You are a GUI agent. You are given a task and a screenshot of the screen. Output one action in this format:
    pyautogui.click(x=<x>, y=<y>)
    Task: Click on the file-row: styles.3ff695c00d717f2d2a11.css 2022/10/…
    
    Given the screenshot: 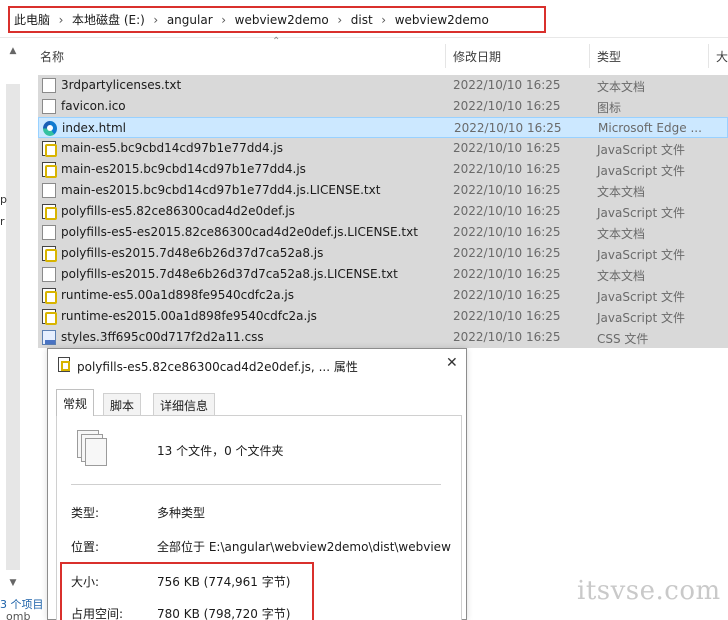 What is the action you would take?
    pyautogui.click(x=383, y=337)
    